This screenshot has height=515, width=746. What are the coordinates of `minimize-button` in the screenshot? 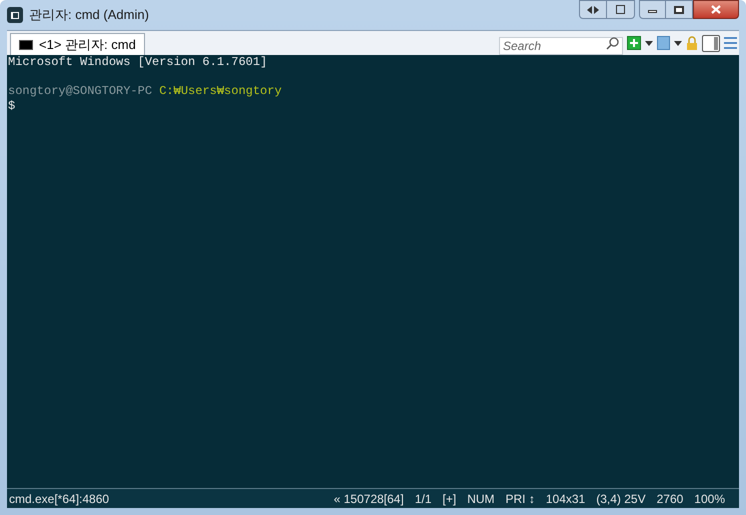 It's located at (652, 9).